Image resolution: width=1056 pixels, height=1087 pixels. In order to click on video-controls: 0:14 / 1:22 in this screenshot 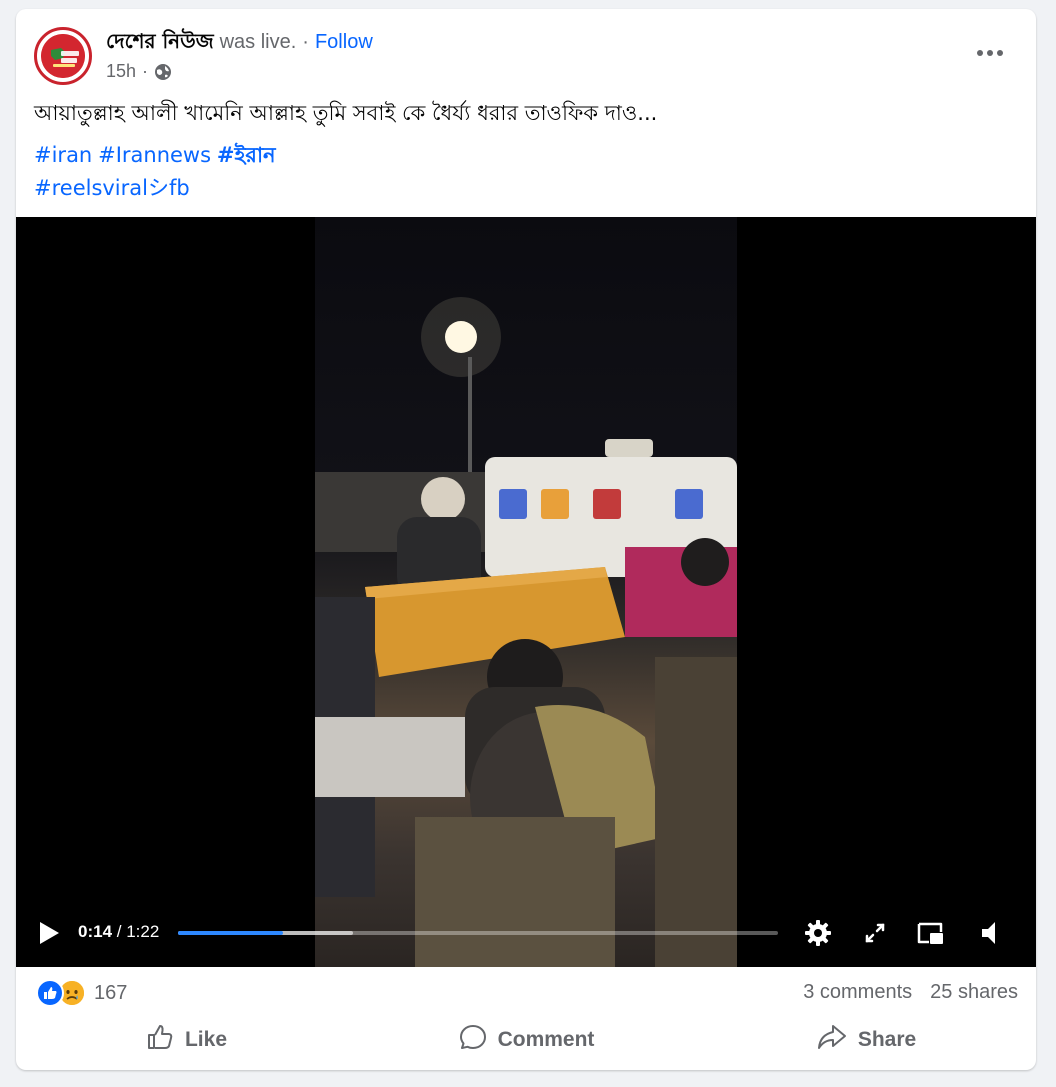, I will do `click(526, 933)`.